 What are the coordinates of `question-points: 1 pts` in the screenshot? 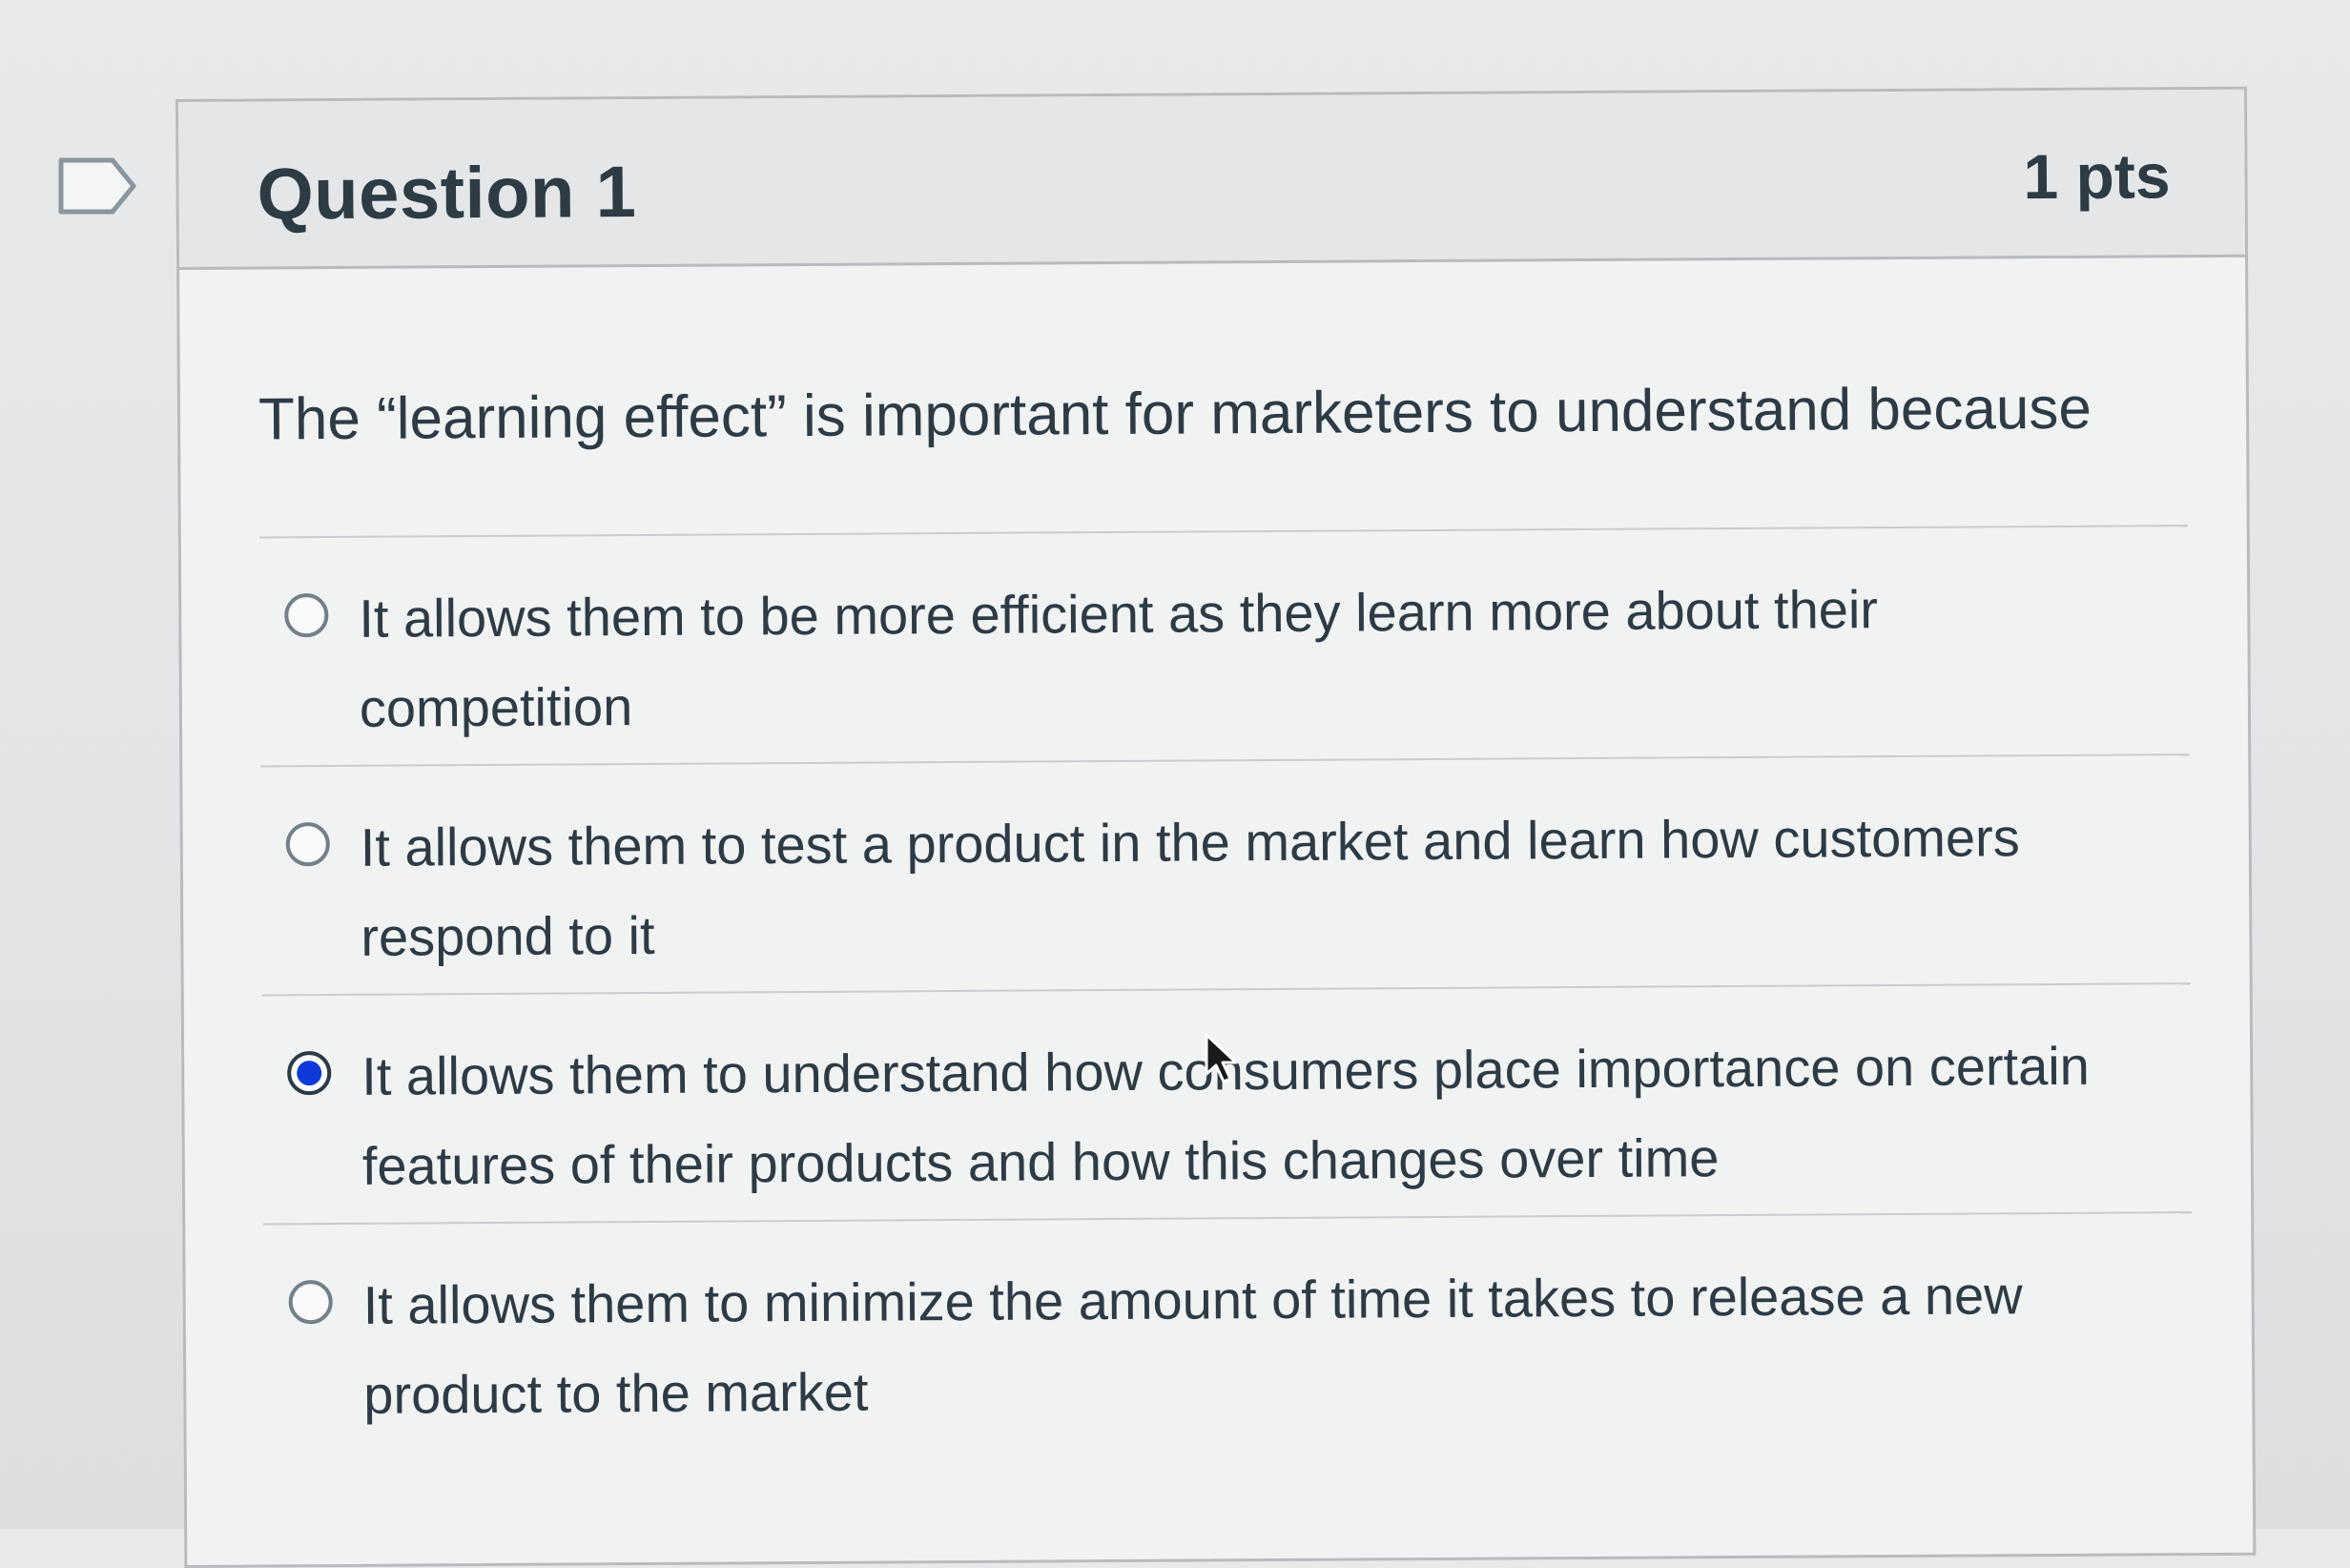 It's located at (2097, 176).